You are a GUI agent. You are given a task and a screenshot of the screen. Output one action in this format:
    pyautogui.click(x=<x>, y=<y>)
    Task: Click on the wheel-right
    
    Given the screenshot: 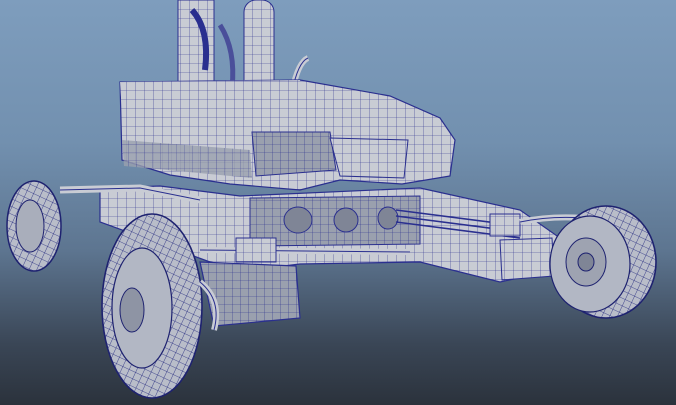 What is the action you would take?
    pyautogui.click(x=603, y=262)
    